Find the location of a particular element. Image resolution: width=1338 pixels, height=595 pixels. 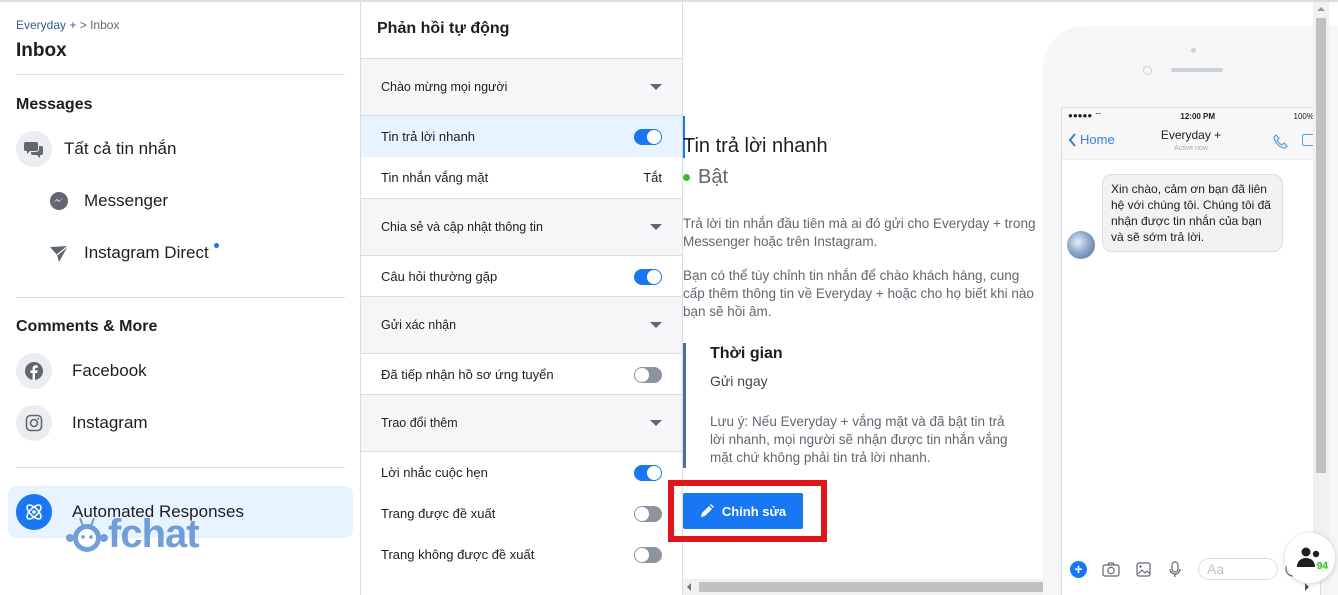

group-label: Chào mừng mọi người is located at coordinates (444, 87).